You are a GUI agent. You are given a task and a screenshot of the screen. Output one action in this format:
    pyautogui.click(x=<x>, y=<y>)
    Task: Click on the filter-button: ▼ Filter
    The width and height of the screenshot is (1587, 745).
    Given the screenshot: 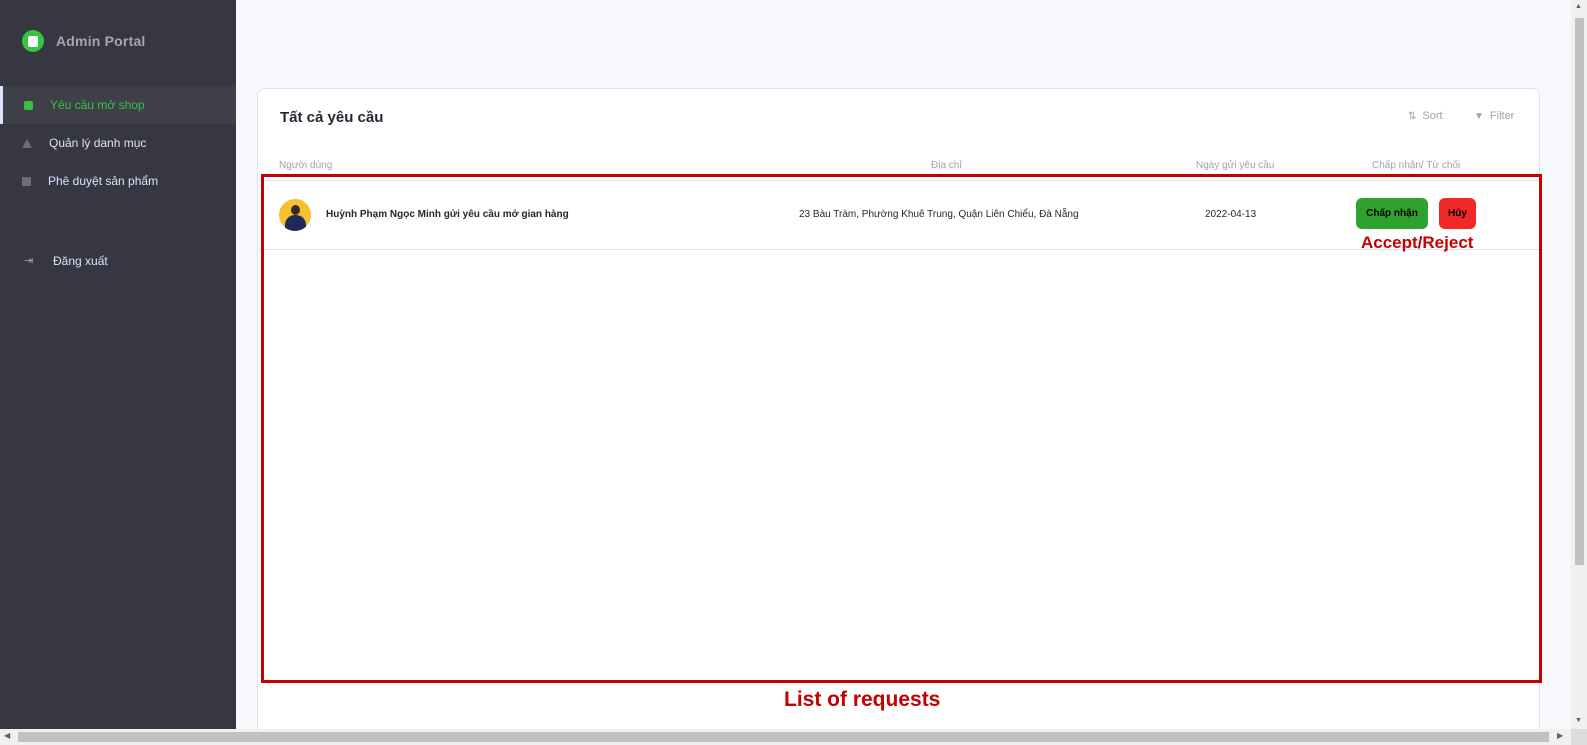 What is the action you would take?
    pyautogui.click(x=1494, y=116)
    